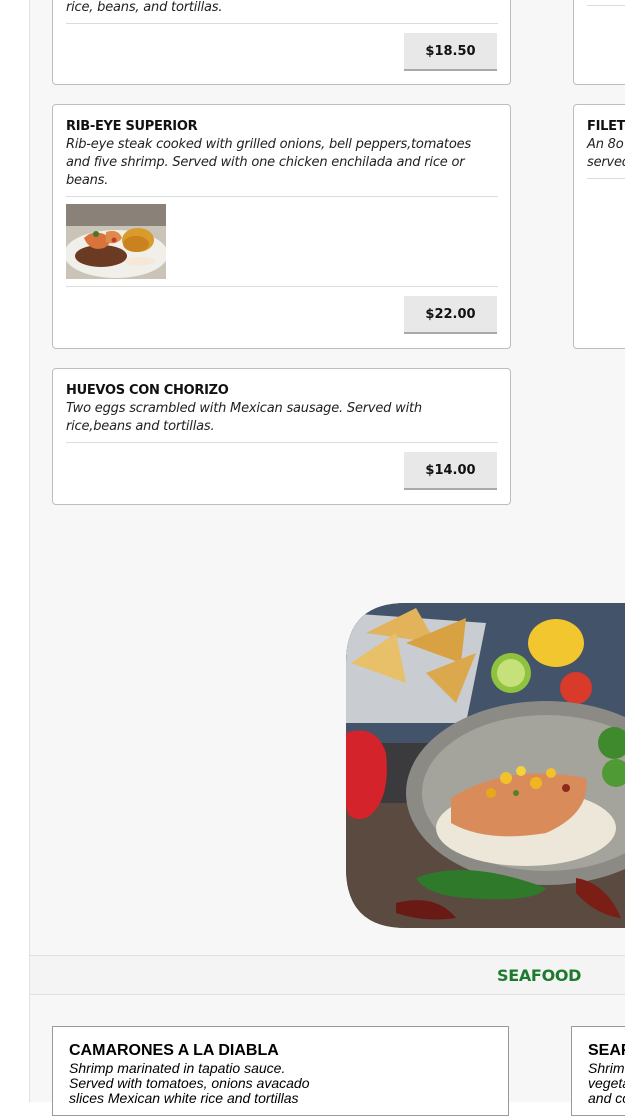  Describe the element at coordinates (606, 1098) in the screenshot. I see `item-description-line: and co` at that location.